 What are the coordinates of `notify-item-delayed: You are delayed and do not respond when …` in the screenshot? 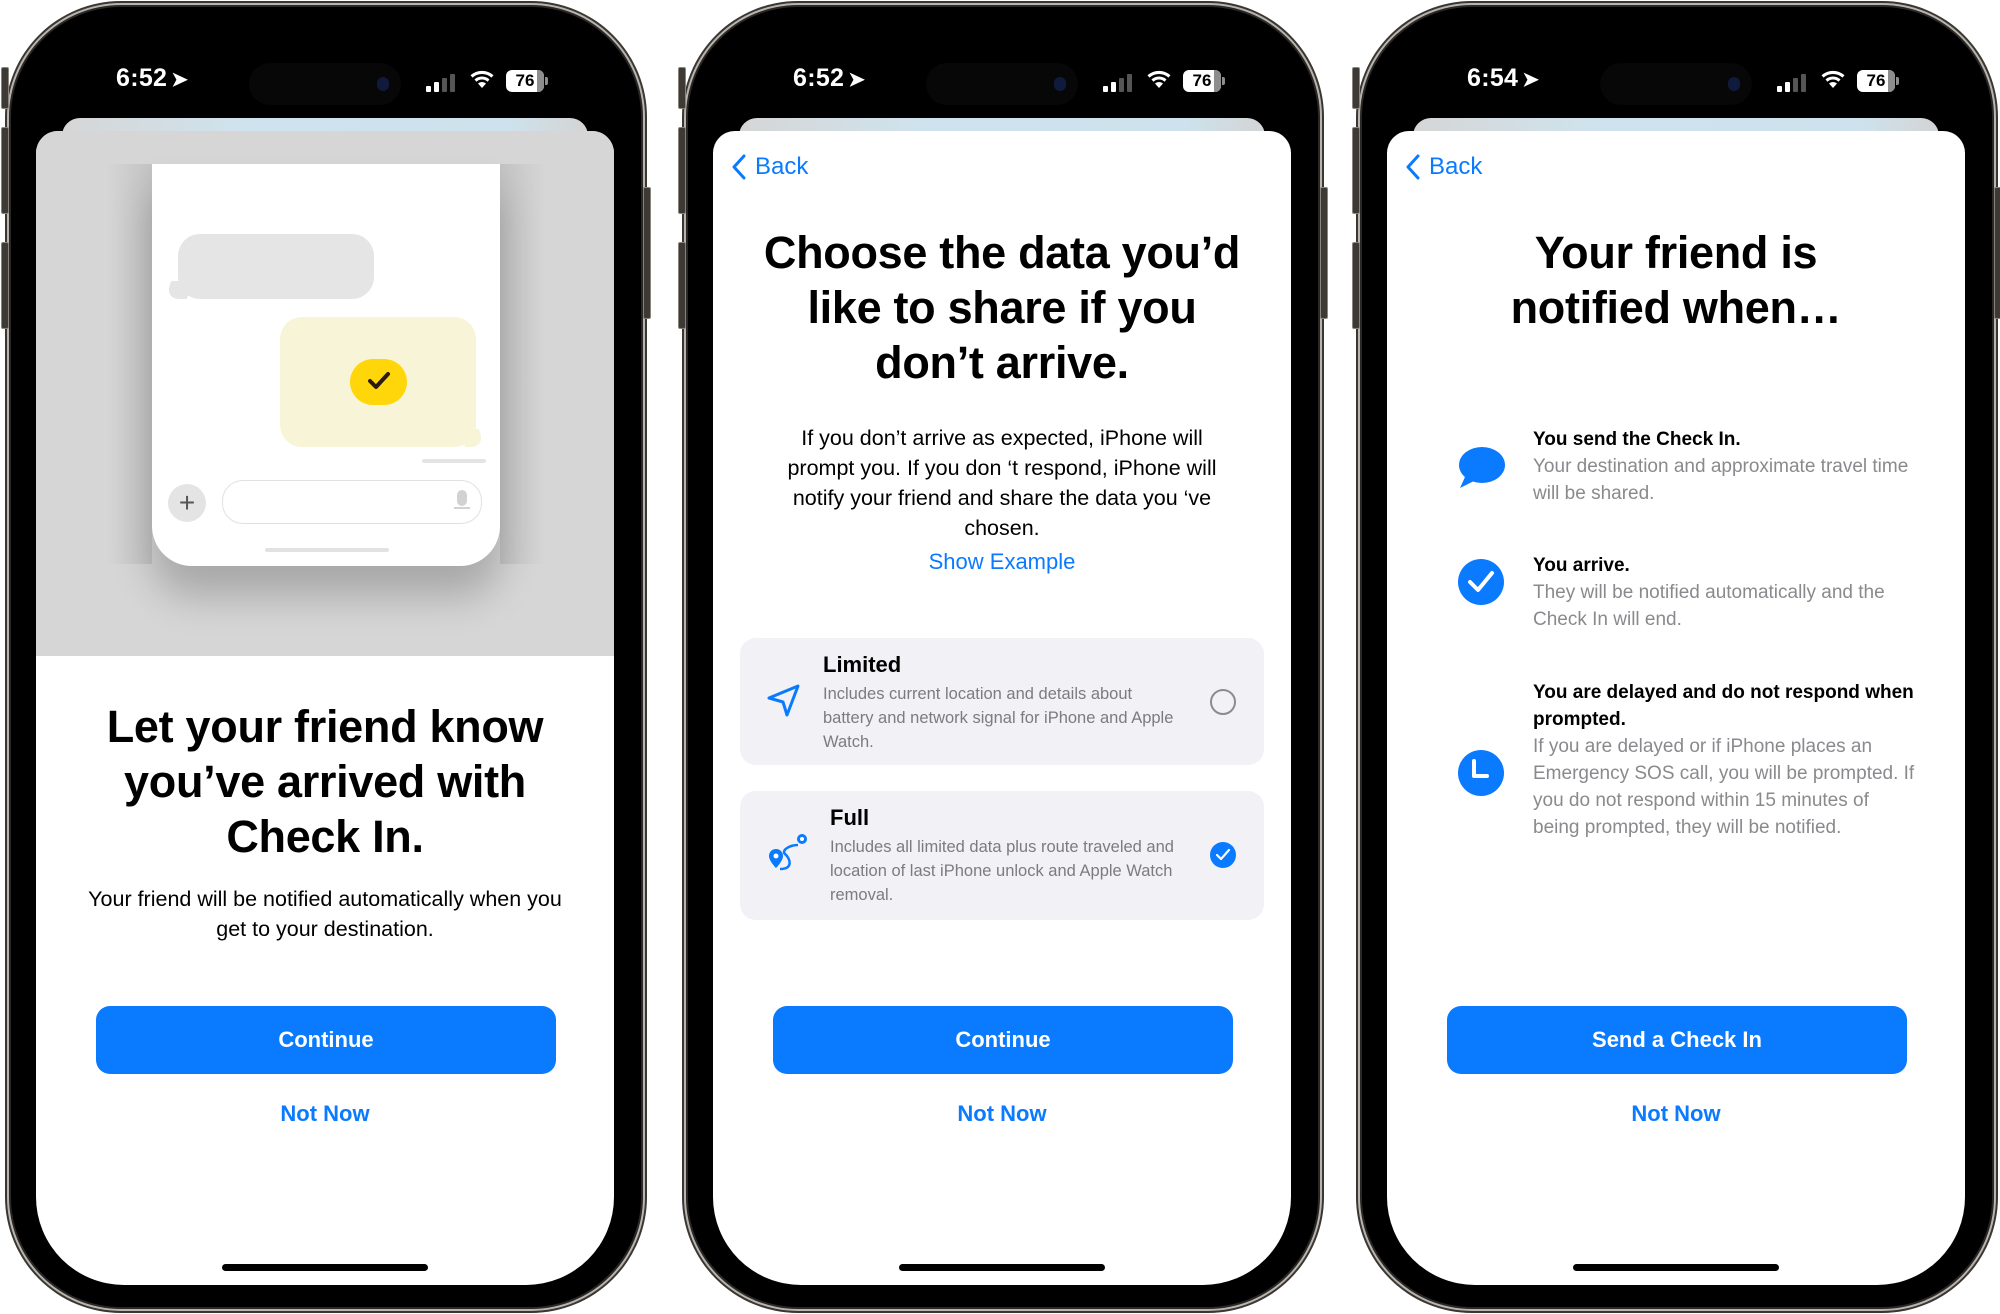 It's located at (1686, 774).